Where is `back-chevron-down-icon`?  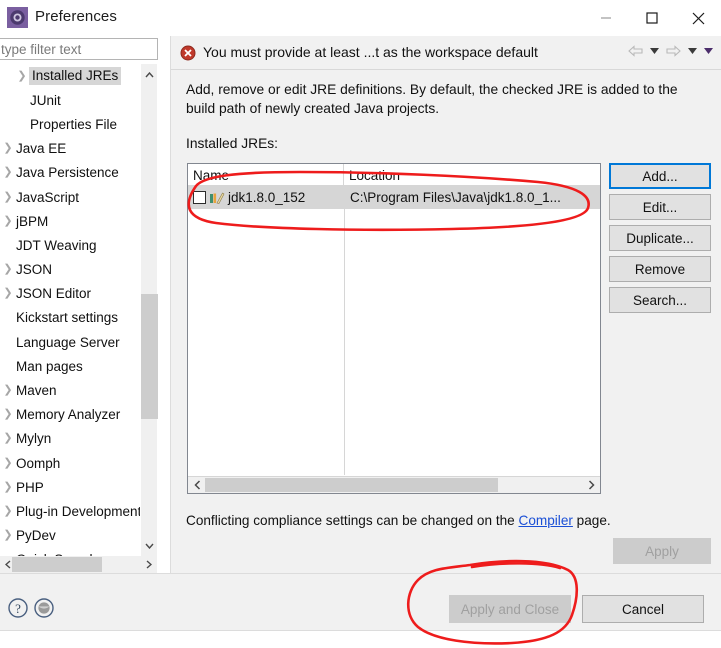 back-chevron-down-icon is located at coordinates (654, 51).